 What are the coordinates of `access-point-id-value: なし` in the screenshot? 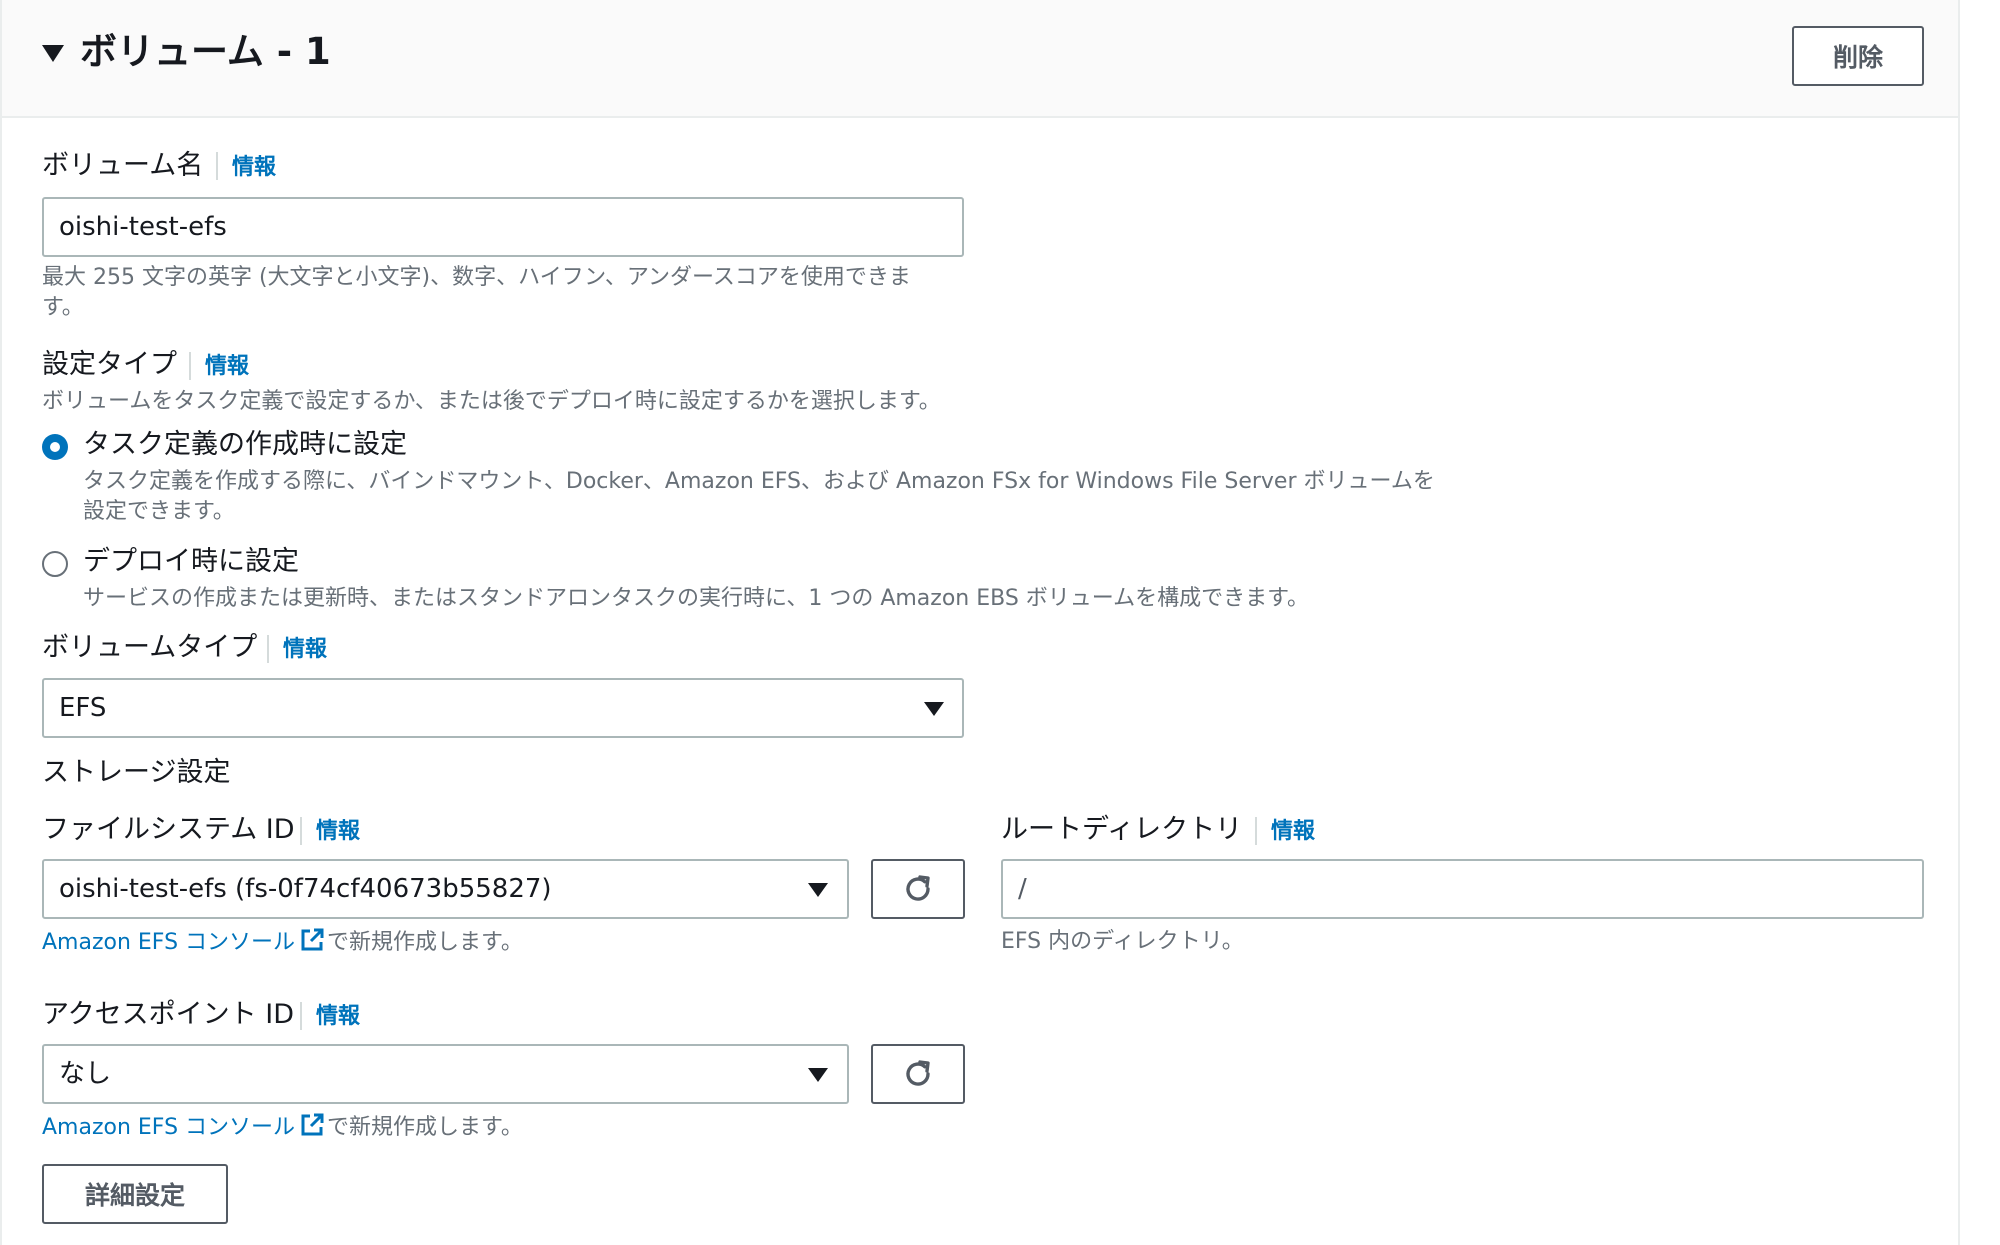 It's located at (85, 1074).